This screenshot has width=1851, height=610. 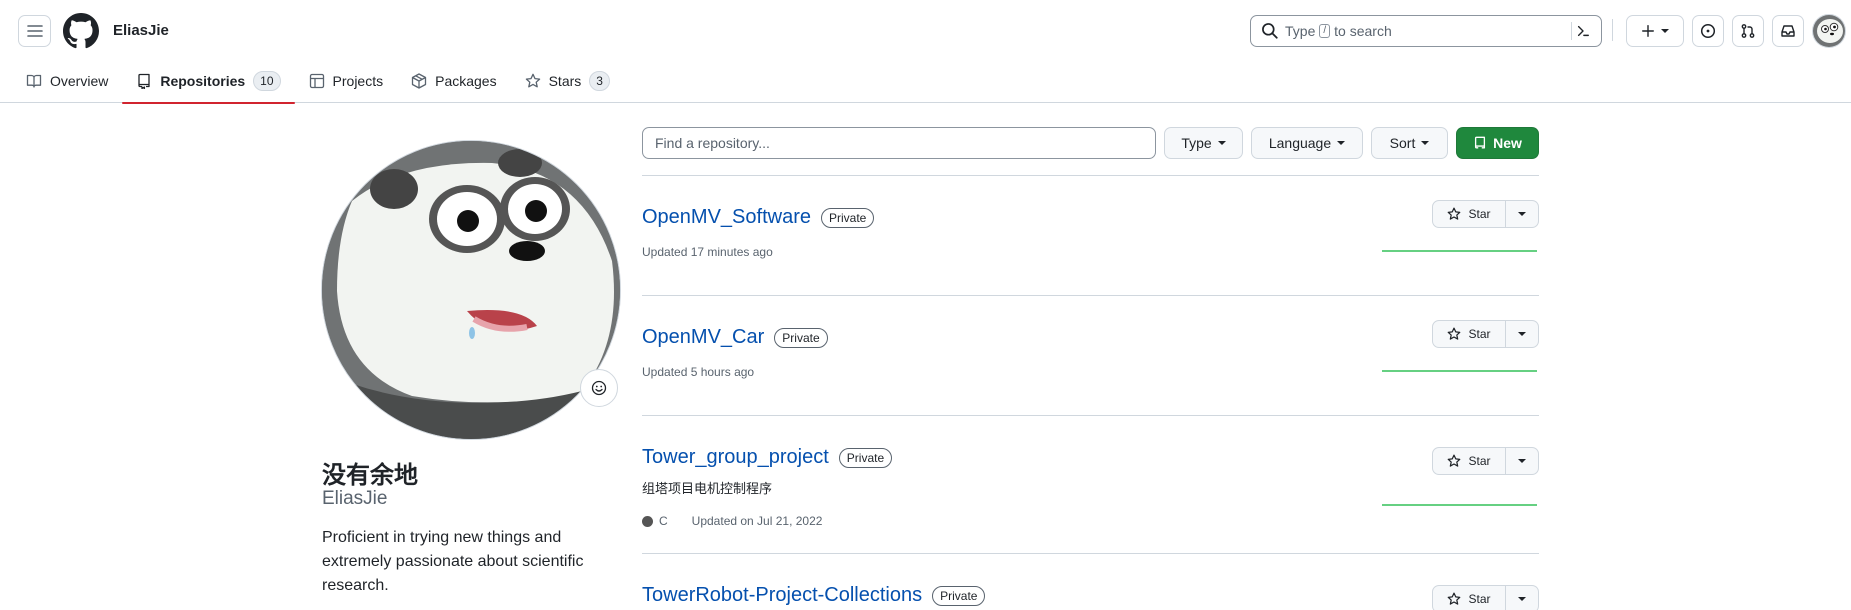 I want to click on issues-button, so click(x=1708, y=31).